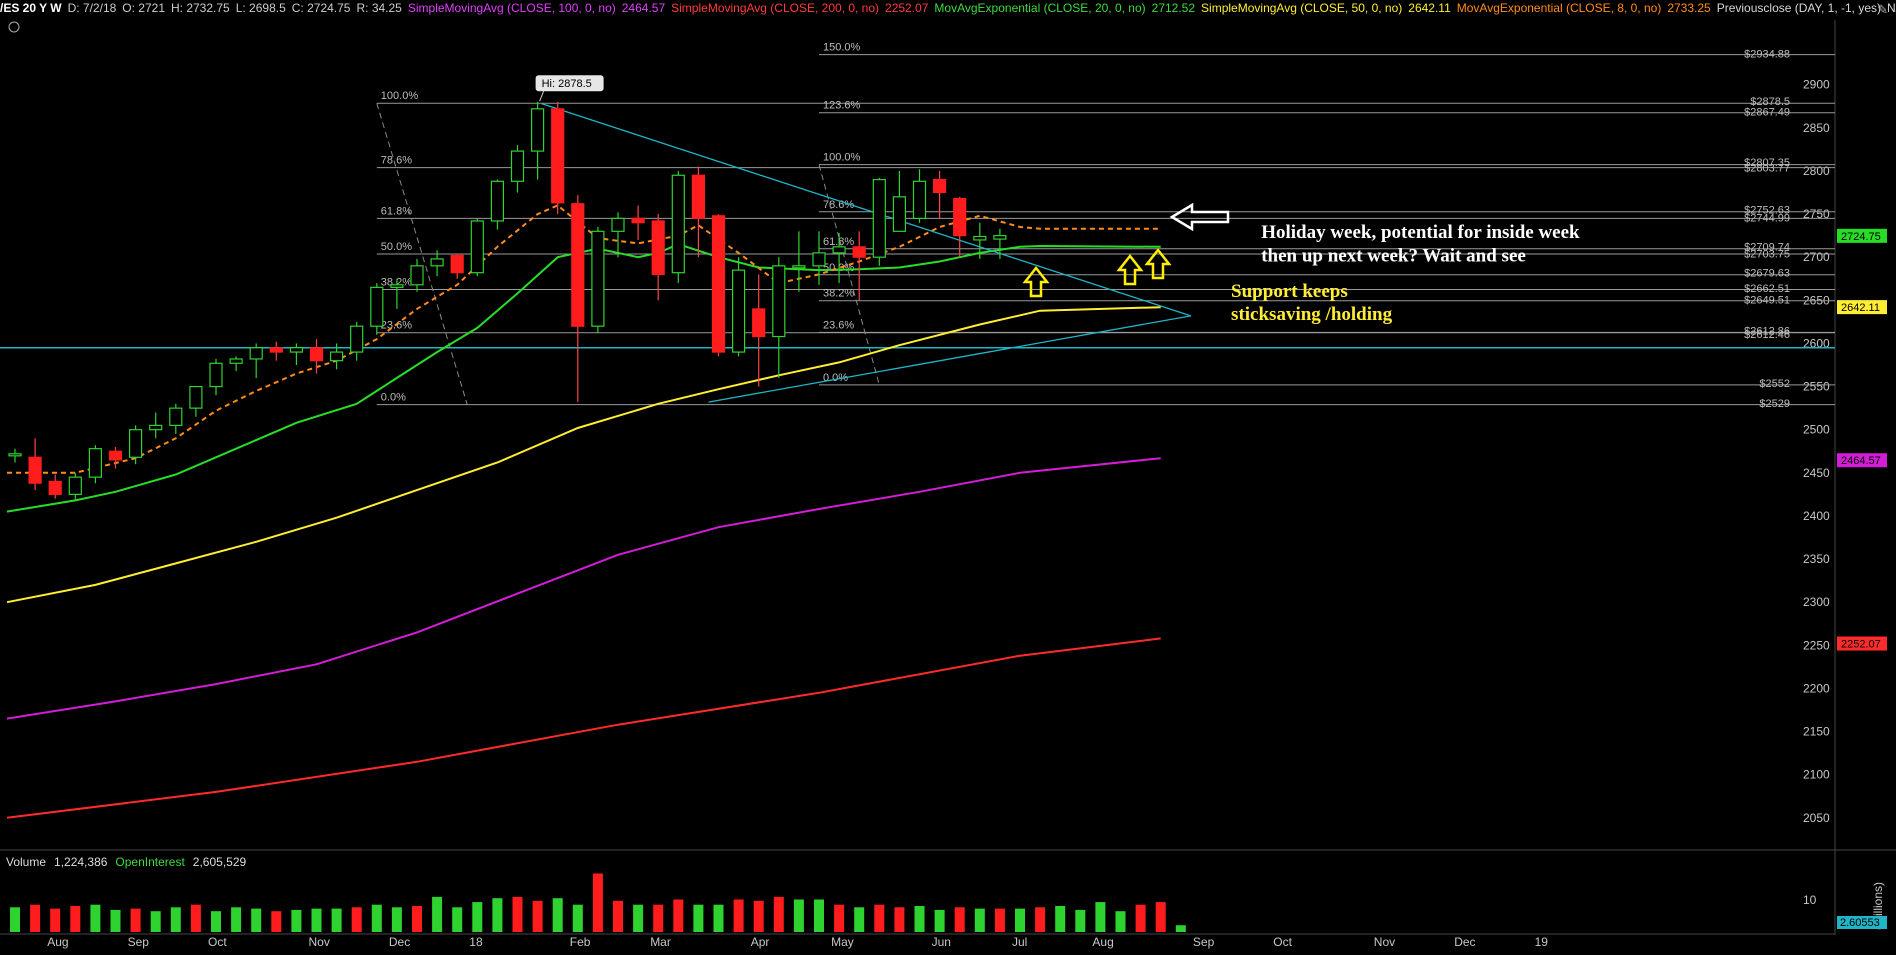 The width and height of the screenshot is (1896, 955). What do you see at coordinates (1036, 281) in the screenshot?
I see `yellow-up-arrow-icon` at bounding box center [1036, 281].